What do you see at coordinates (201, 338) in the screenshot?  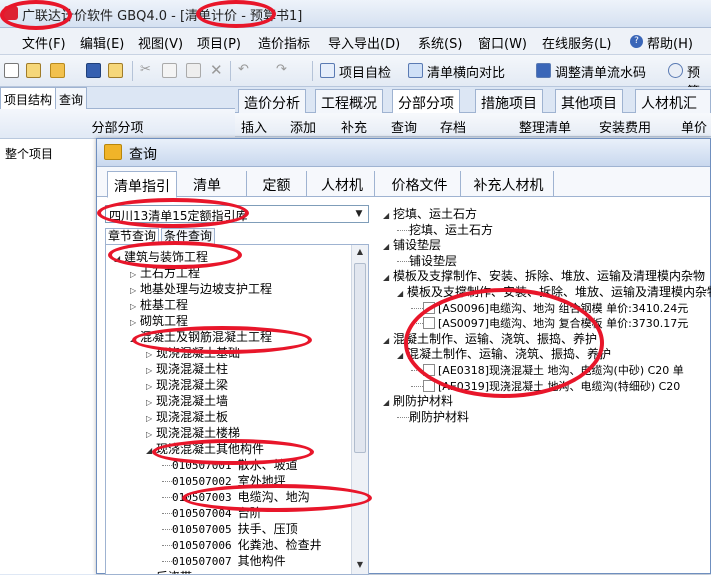 I see `tree-item: ◢ 混凝土及钢筋混凝土工程` at bounding box center [201, 338].